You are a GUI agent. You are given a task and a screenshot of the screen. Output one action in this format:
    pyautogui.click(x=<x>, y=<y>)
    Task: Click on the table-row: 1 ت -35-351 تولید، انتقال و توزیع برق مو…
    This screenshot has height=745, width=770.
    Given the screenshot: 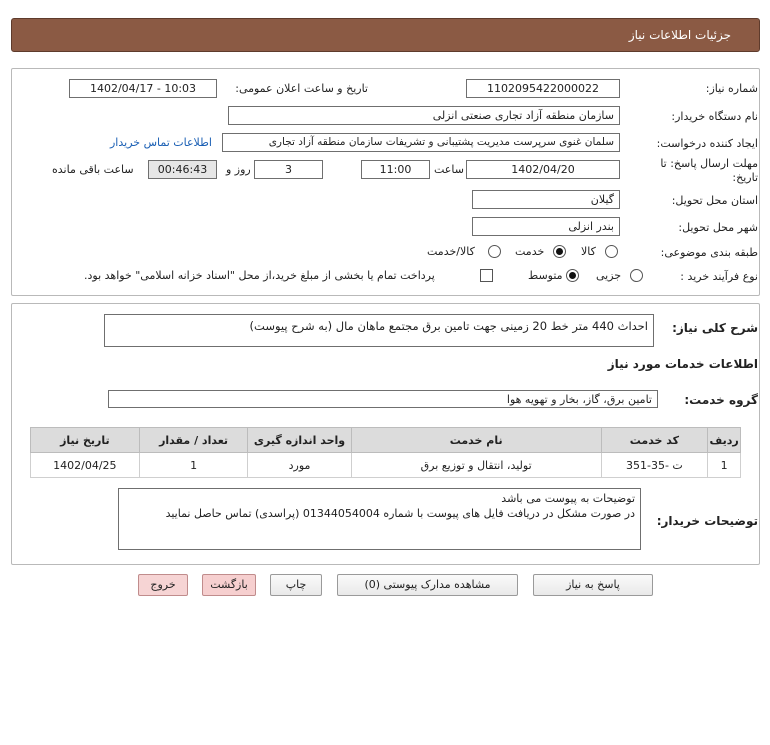 What is the action you would take?
    pyautogui.click(x=385, y=465)
    